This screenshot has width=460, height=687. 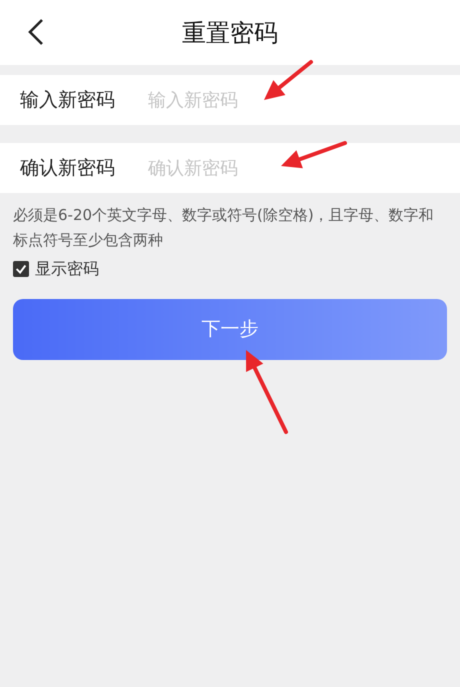 What do you see at coordinates (224, 228) in the screenshot?
I see `password-hint: 必须是6-20个英文字母、数字或符号(除空格)，且字母、数字和标点符号至少包含两种` at bounding box center [224, 228].